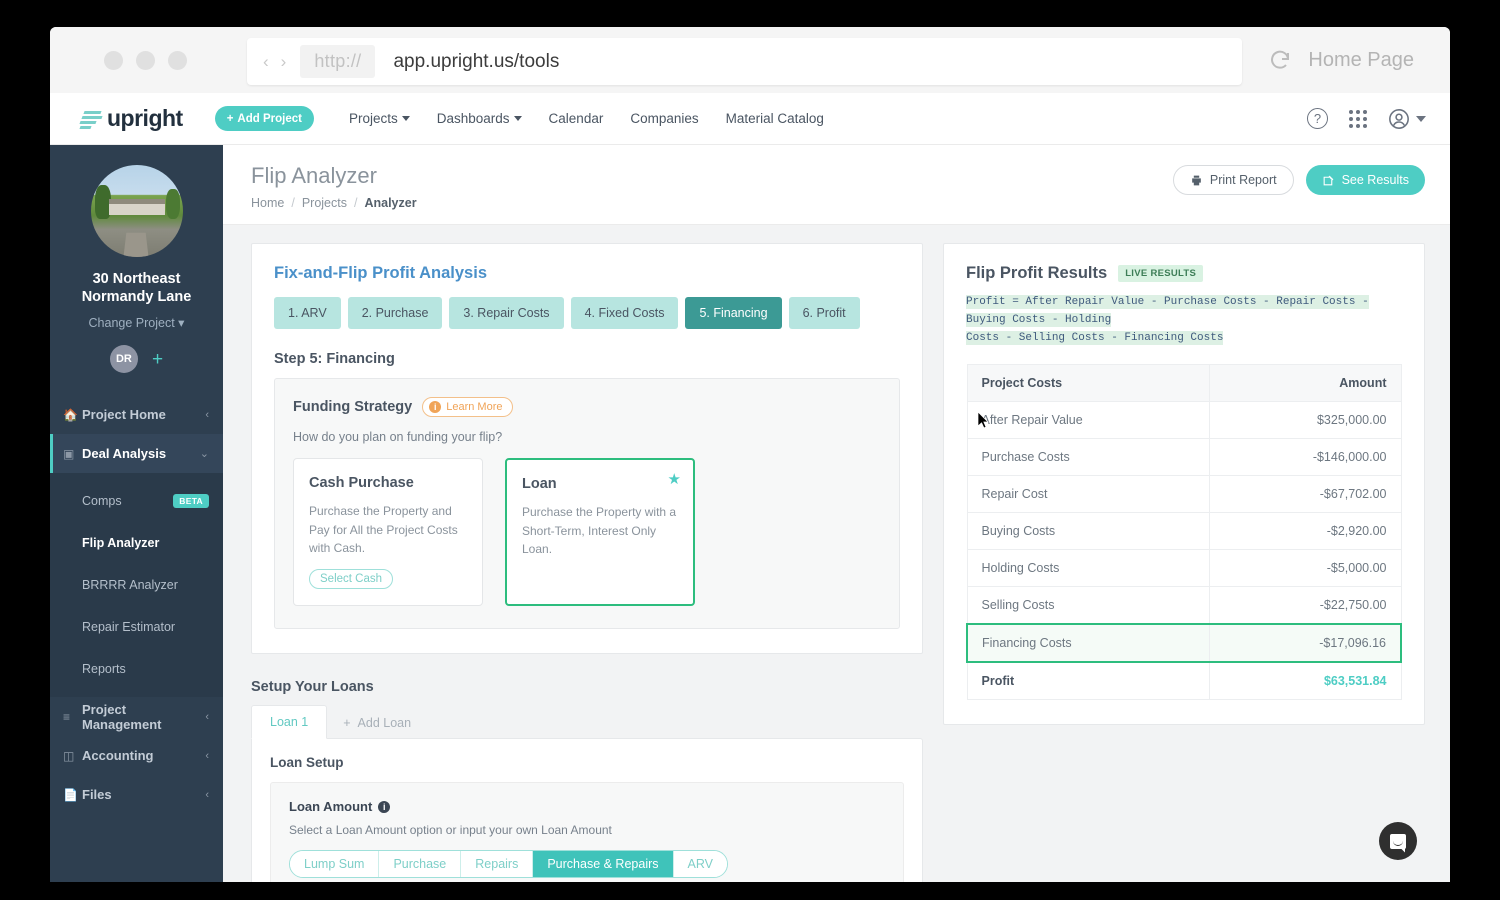 The image size is (1500, 900). Describe the element at coordinates (377, 723) in the screenshot. I see `add-loan-button: + Add Loan` at that location.